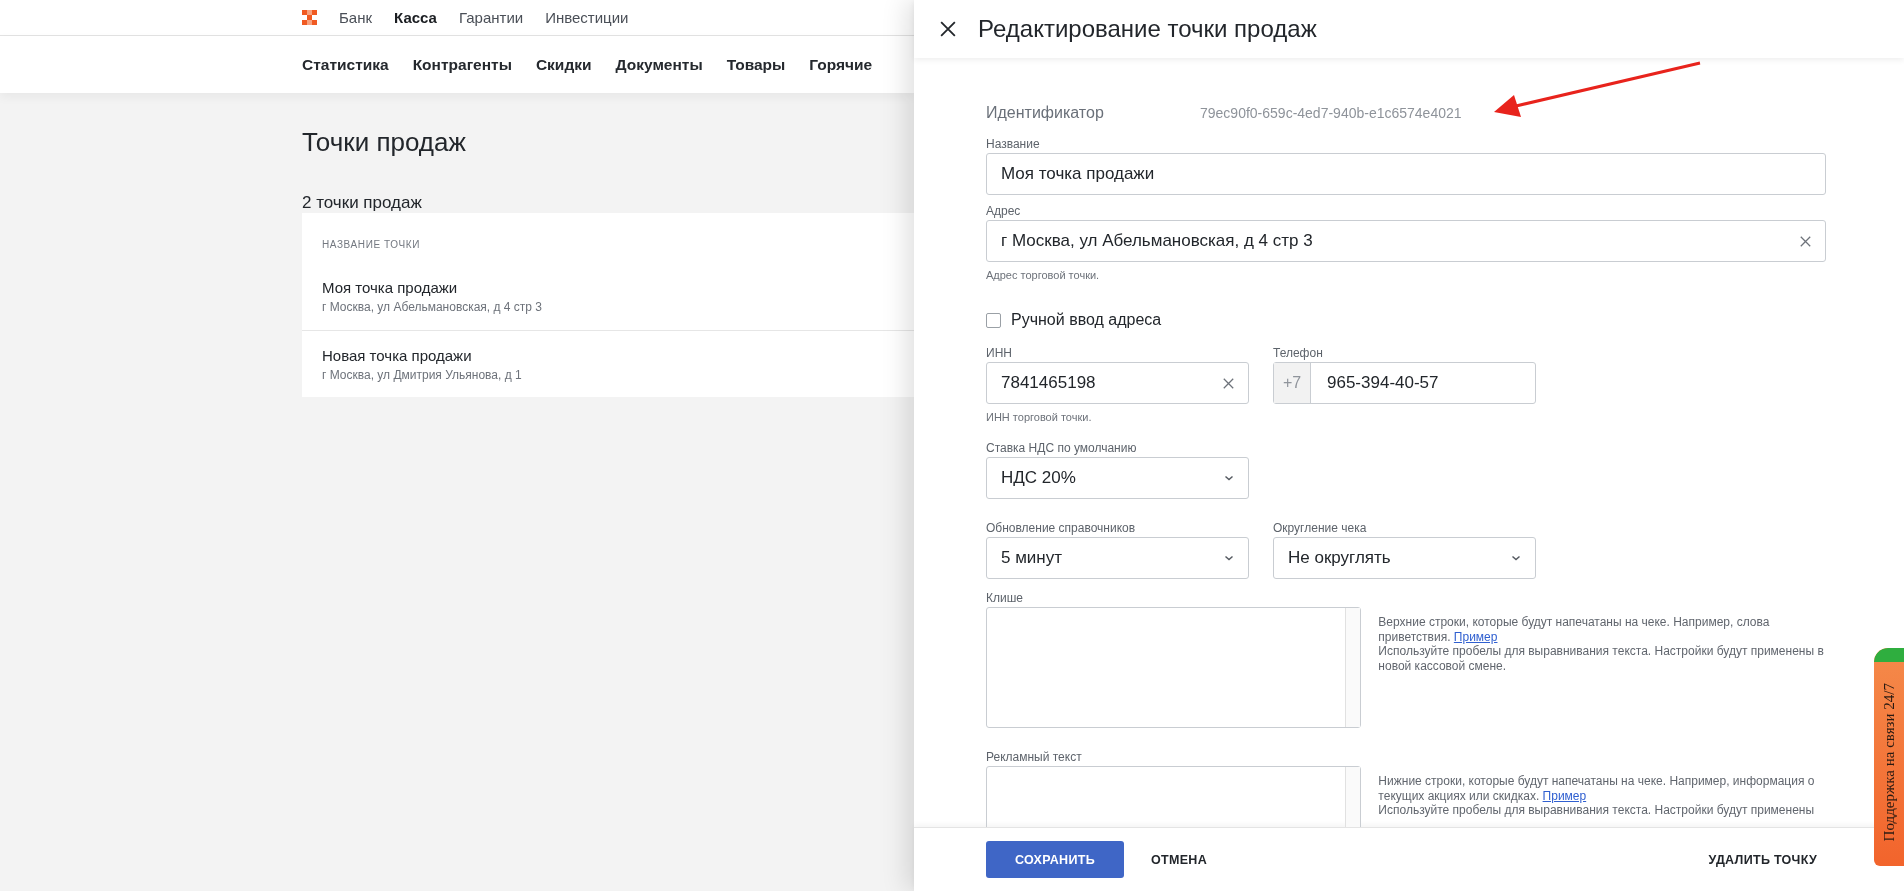 The width and height of the screenshot is (1904, 891). I want to click on identifier-value: 79ec90f0-659c-4ed7-940b-e1c6574e4021, so click(1331, 113).